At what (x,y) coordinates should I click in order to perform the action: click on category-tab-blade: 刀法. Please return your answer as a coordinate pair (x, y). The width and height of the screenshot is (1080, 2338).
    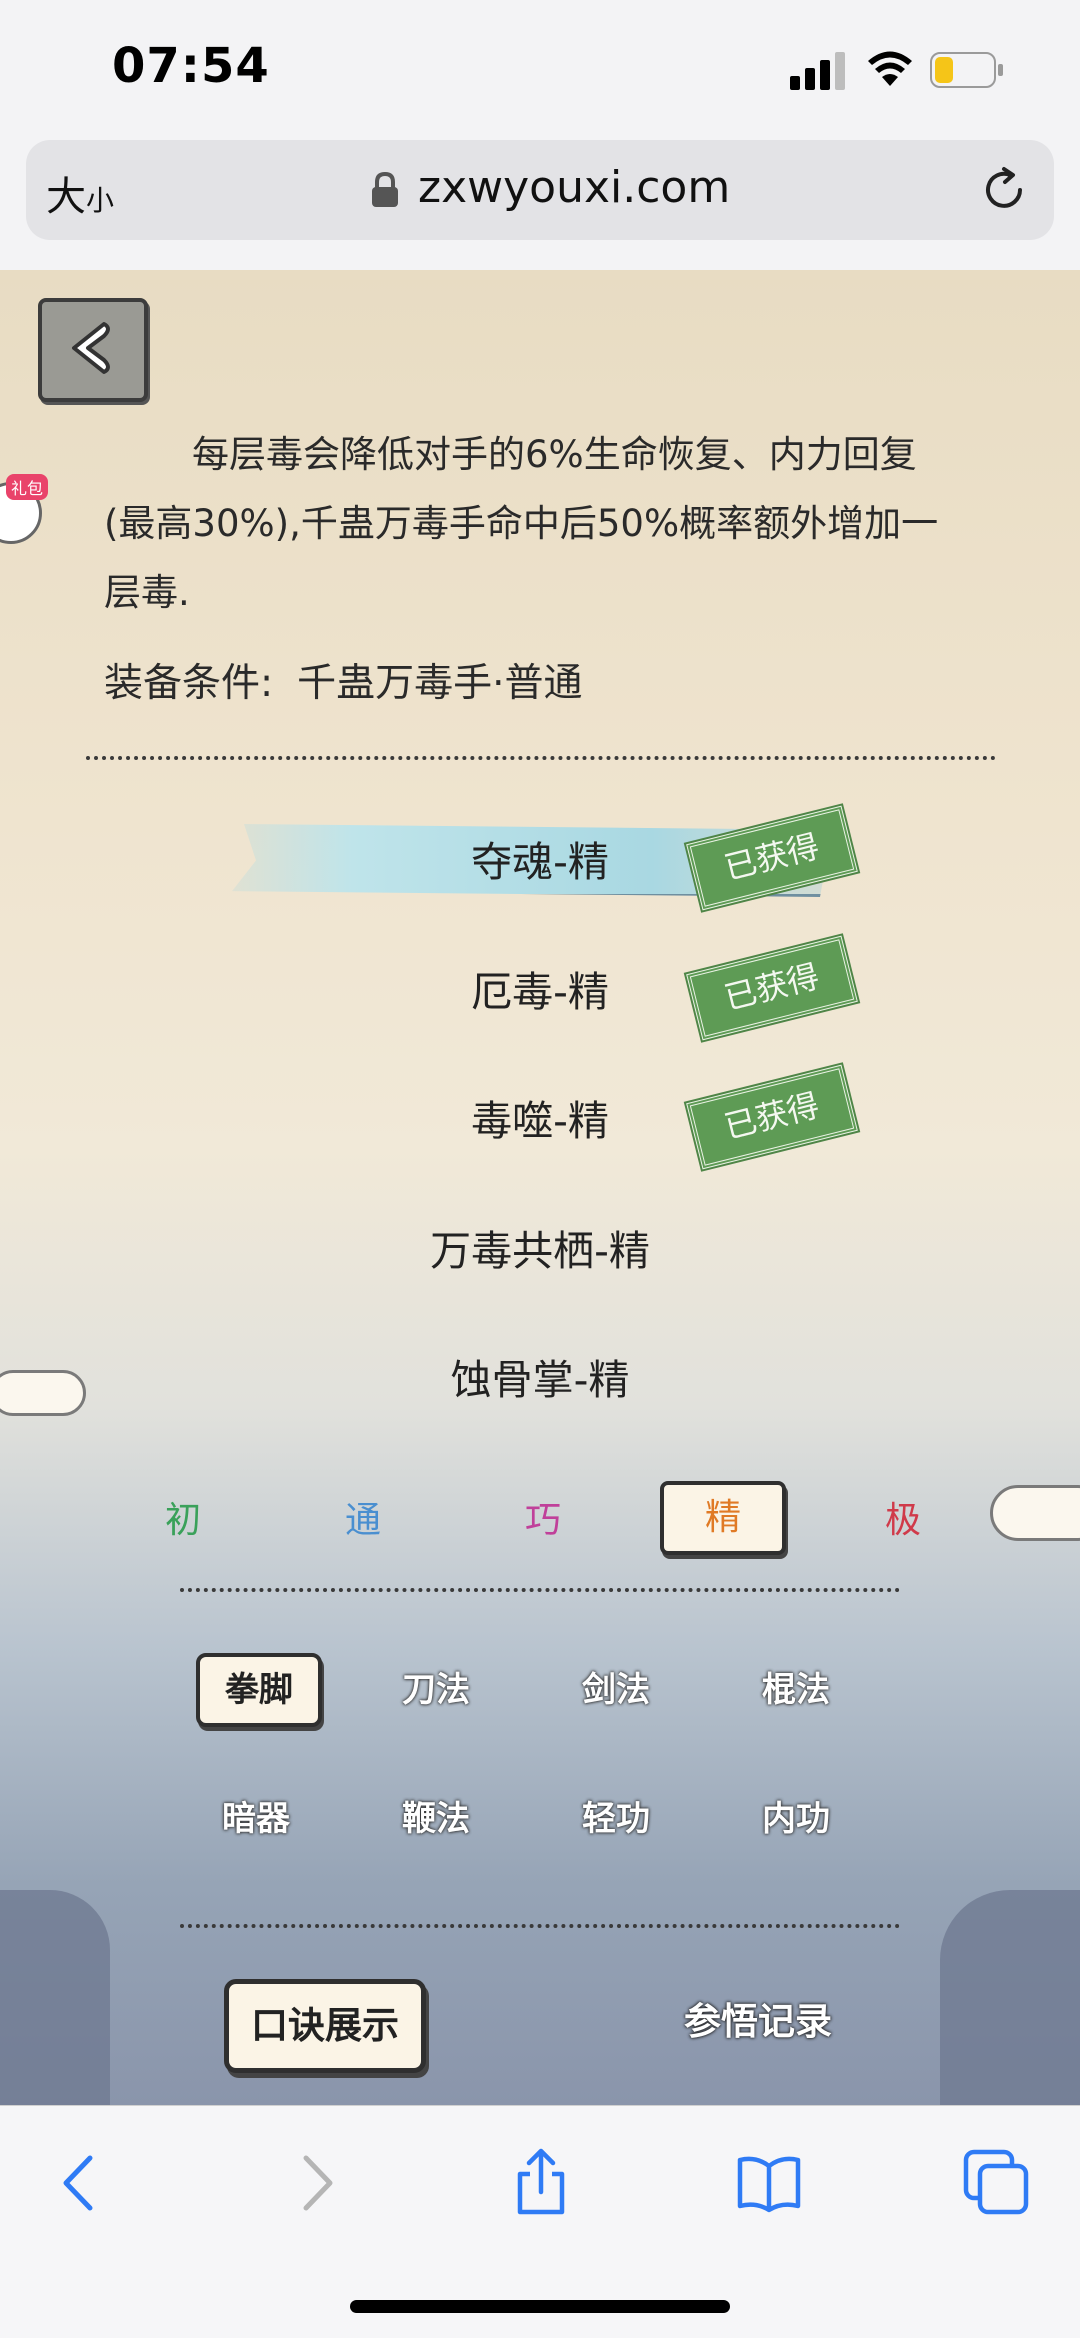
    Looking at the image, I should click on (436, 1690).